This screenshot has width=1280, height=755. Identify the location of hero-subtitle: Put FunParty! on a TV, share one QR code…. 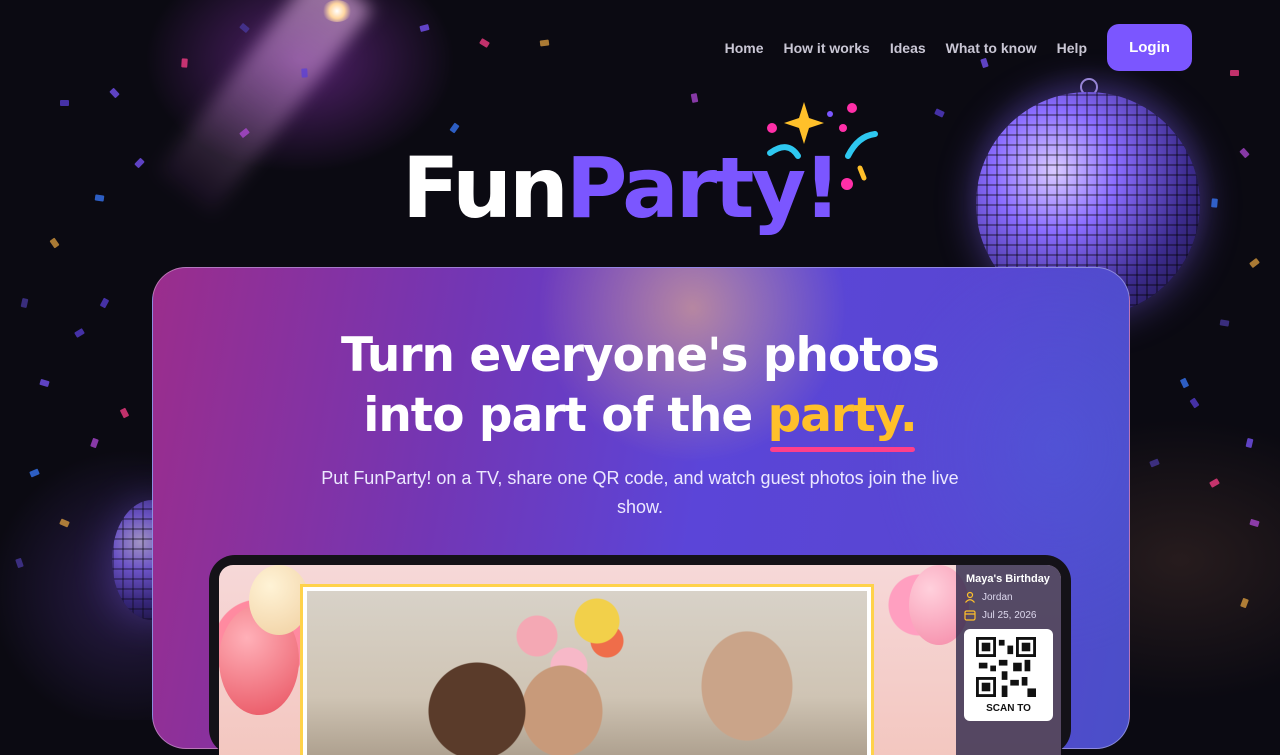
(640, 492).